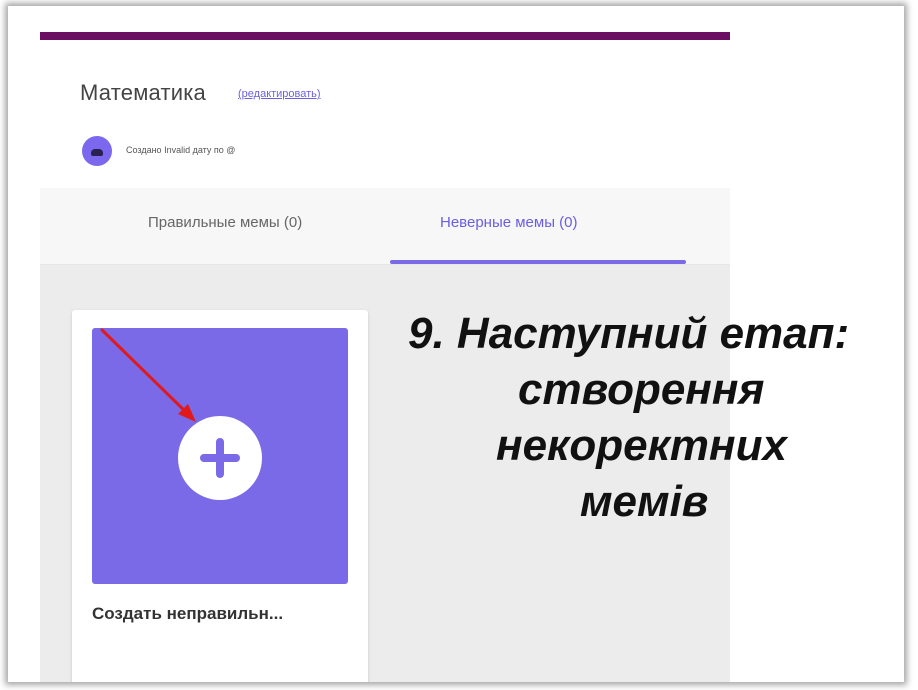  What do you see at coordinates (225, 222) in the screenshot?
I see `tab-correct-memes: Правильные мемы (0)` at bounding box center [225, 222].